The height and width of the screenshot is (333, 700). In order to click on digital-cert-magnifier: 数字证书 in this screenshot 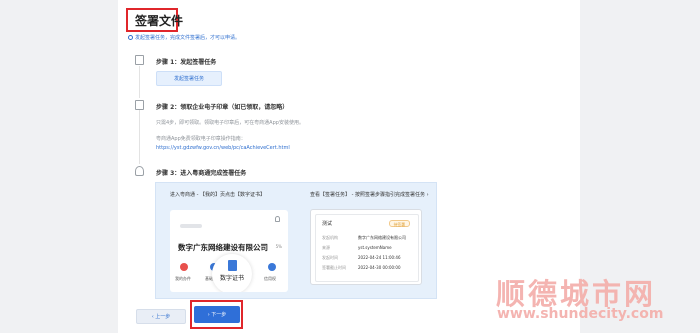, I will do `click(232, 273)`.